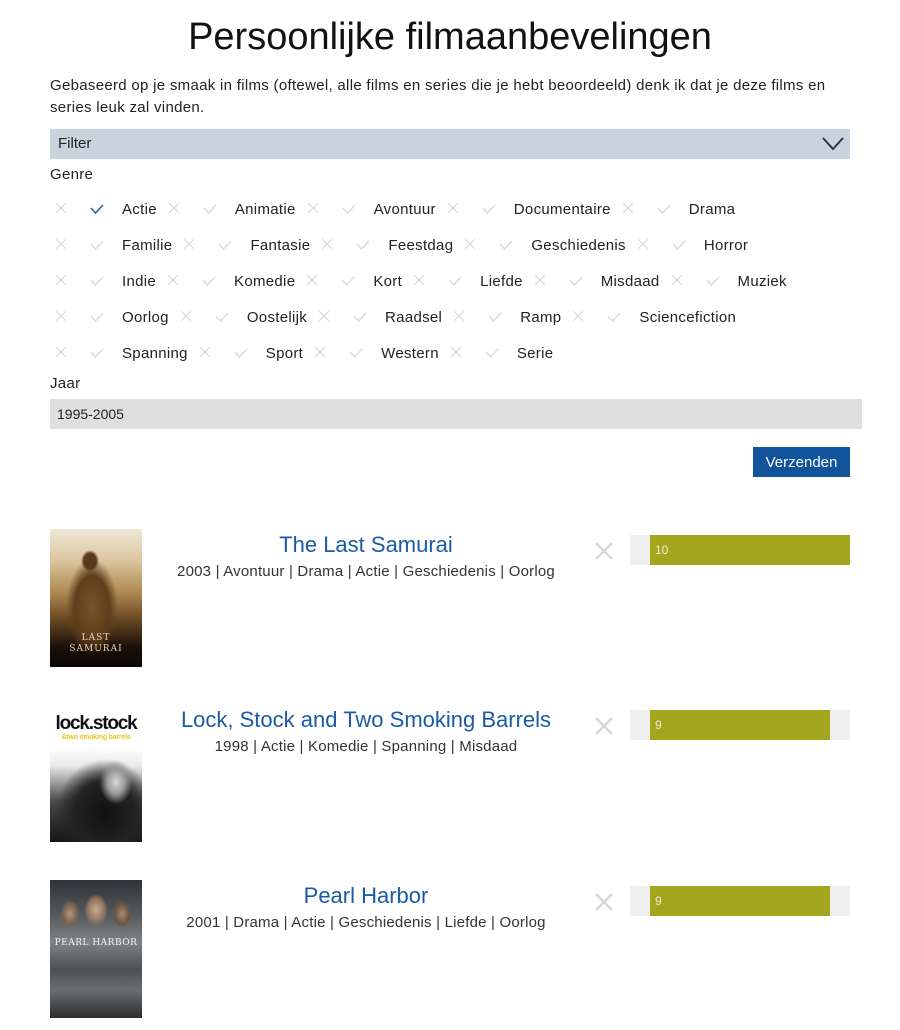  I want to click on genre-option-label: Avontuur, so click(405, 210).